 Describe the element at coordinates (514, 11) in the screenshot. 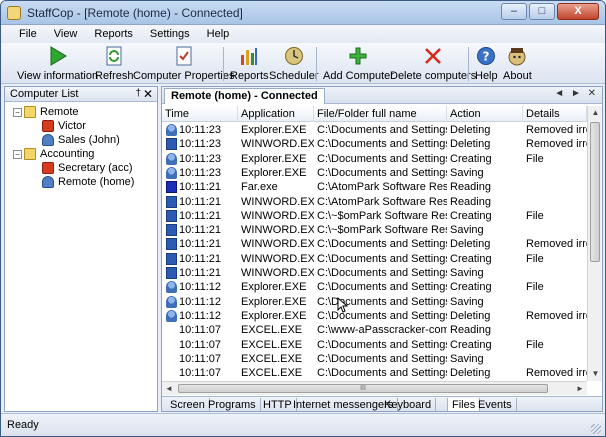

I see `minimize-button: –` at that location.